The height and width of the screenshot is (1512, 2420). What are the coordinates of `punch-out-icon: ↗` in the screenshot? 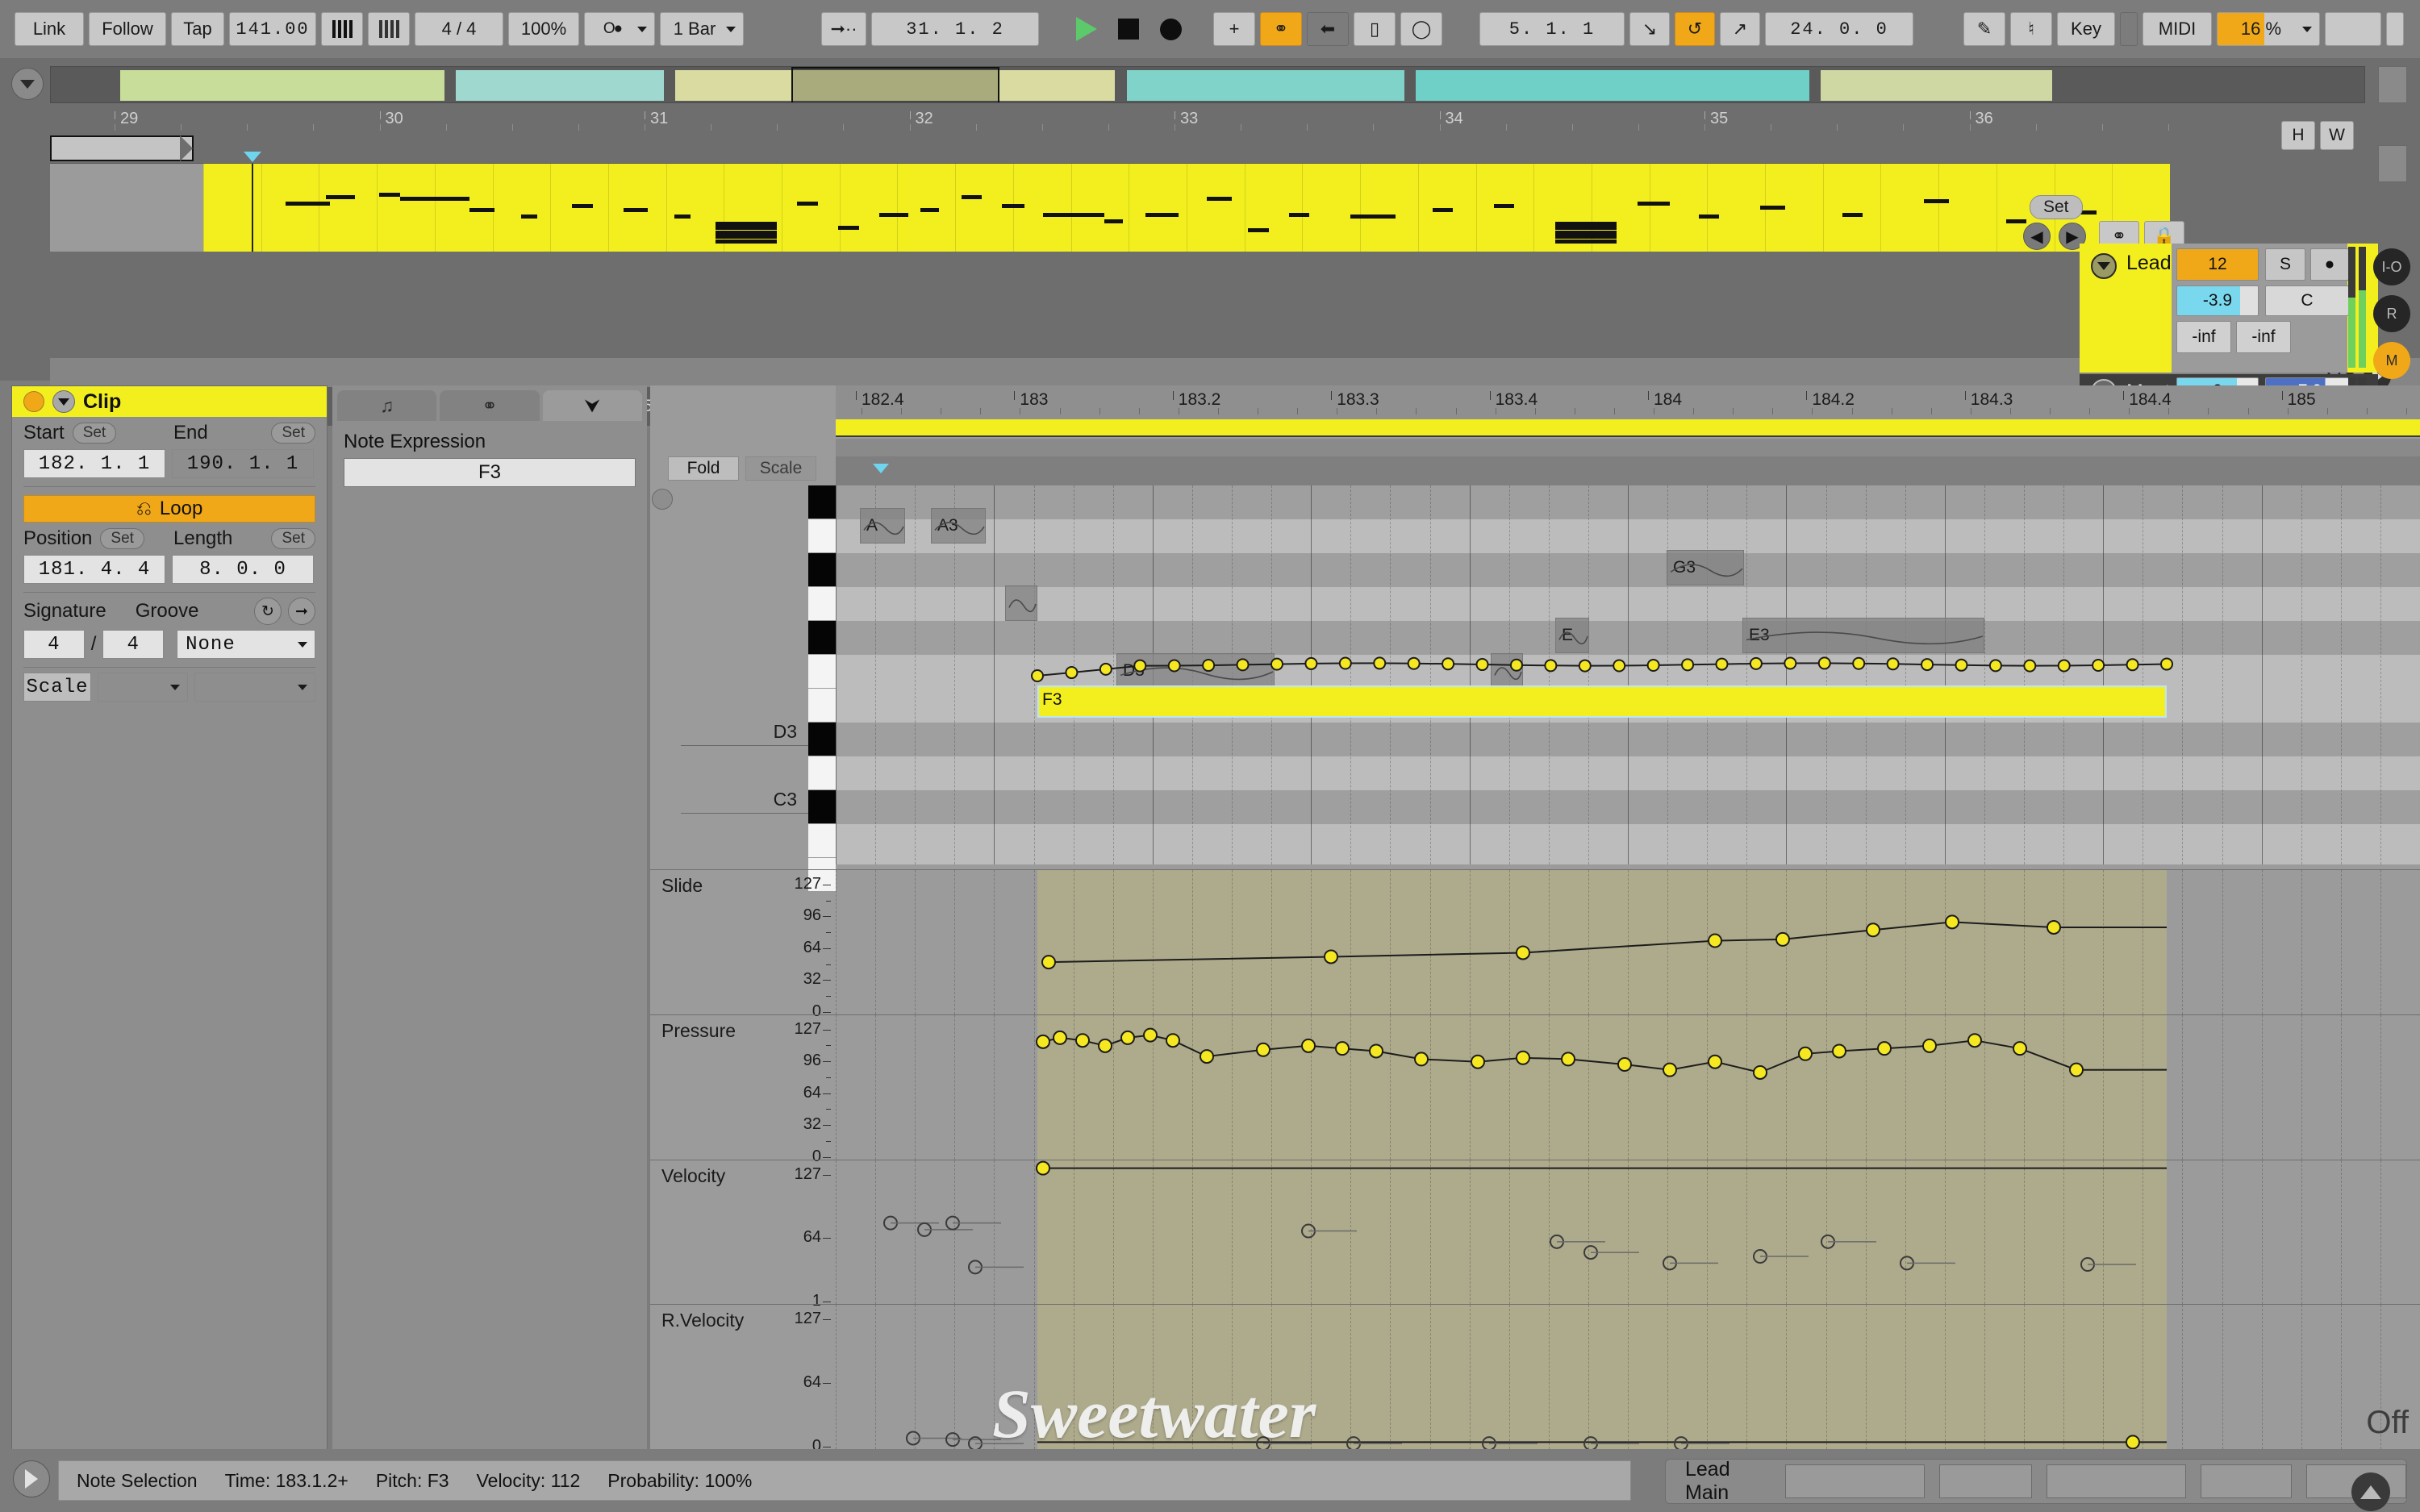 It's located at (1740, 29).